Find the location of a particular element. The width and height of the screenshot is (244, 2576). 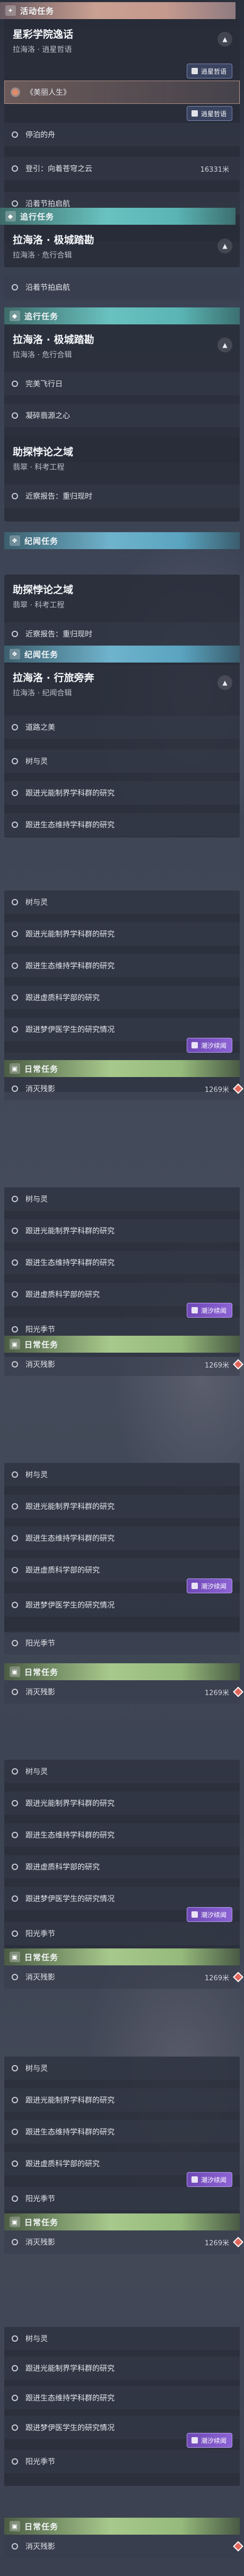

section-header-follow: ◆ 追行任务 is located at coordinates (118, 216).